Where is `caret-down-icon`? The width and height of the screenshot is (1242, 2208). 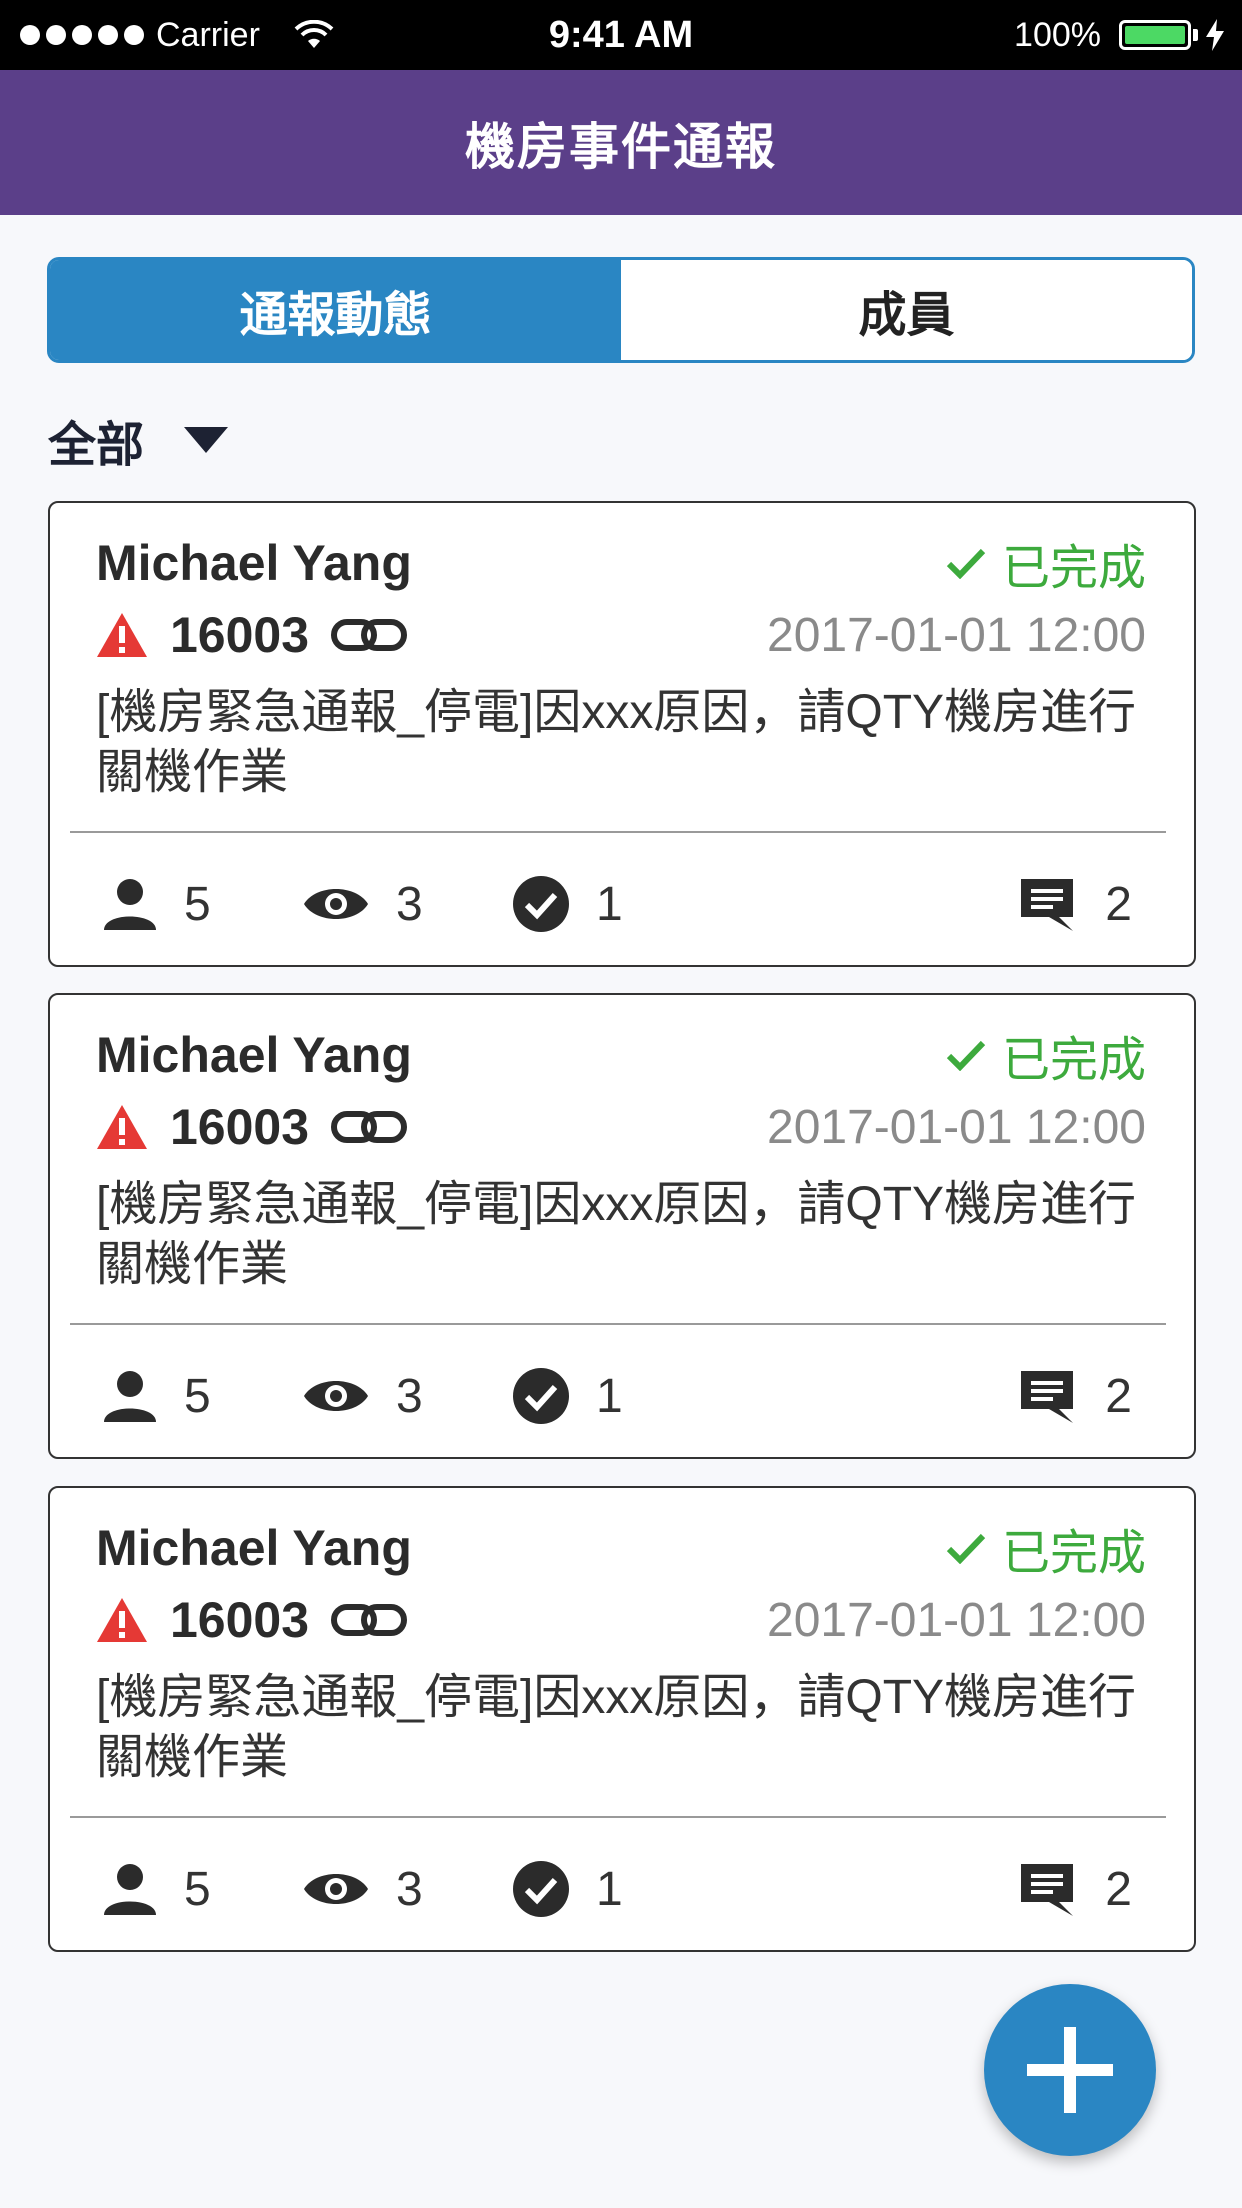
caret-down-icon is located at coordinates (206, 440).